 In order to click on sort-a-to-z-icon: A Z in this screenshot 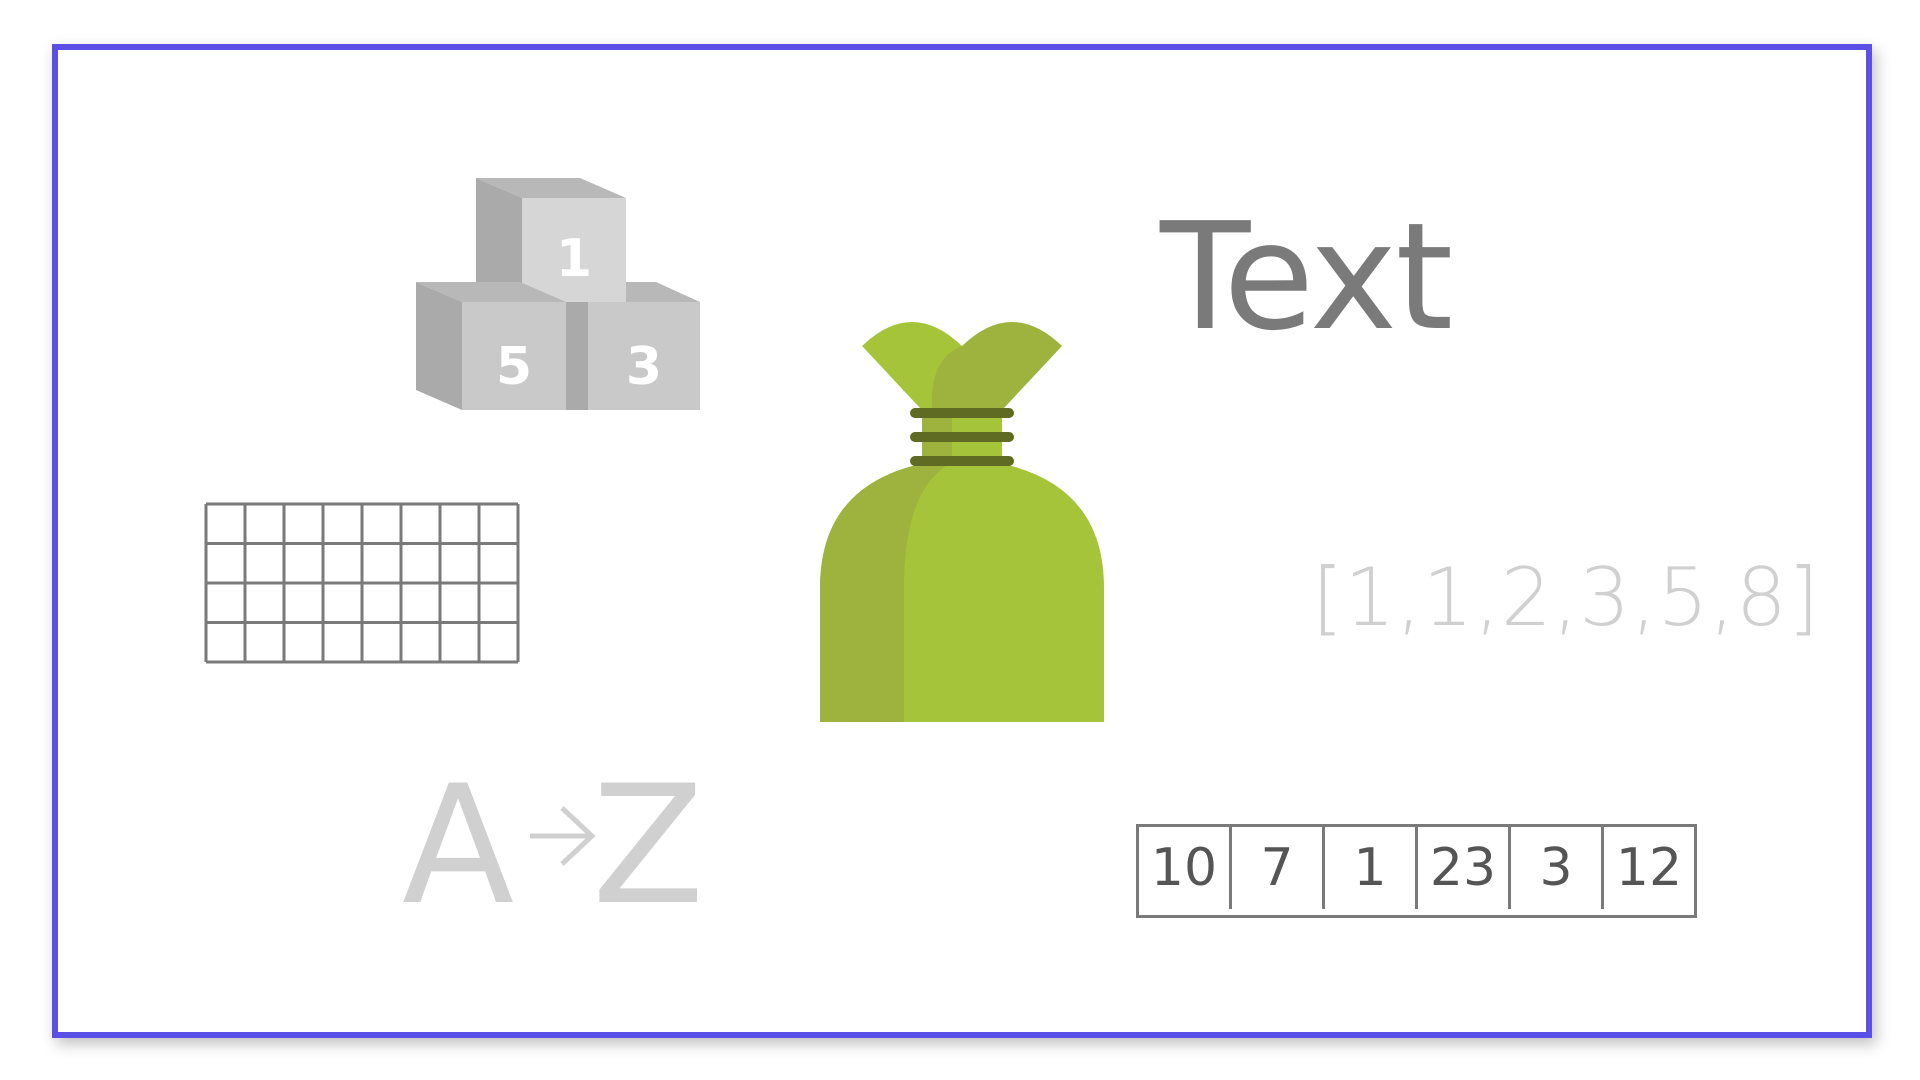, I will do `click(553, 838)`.